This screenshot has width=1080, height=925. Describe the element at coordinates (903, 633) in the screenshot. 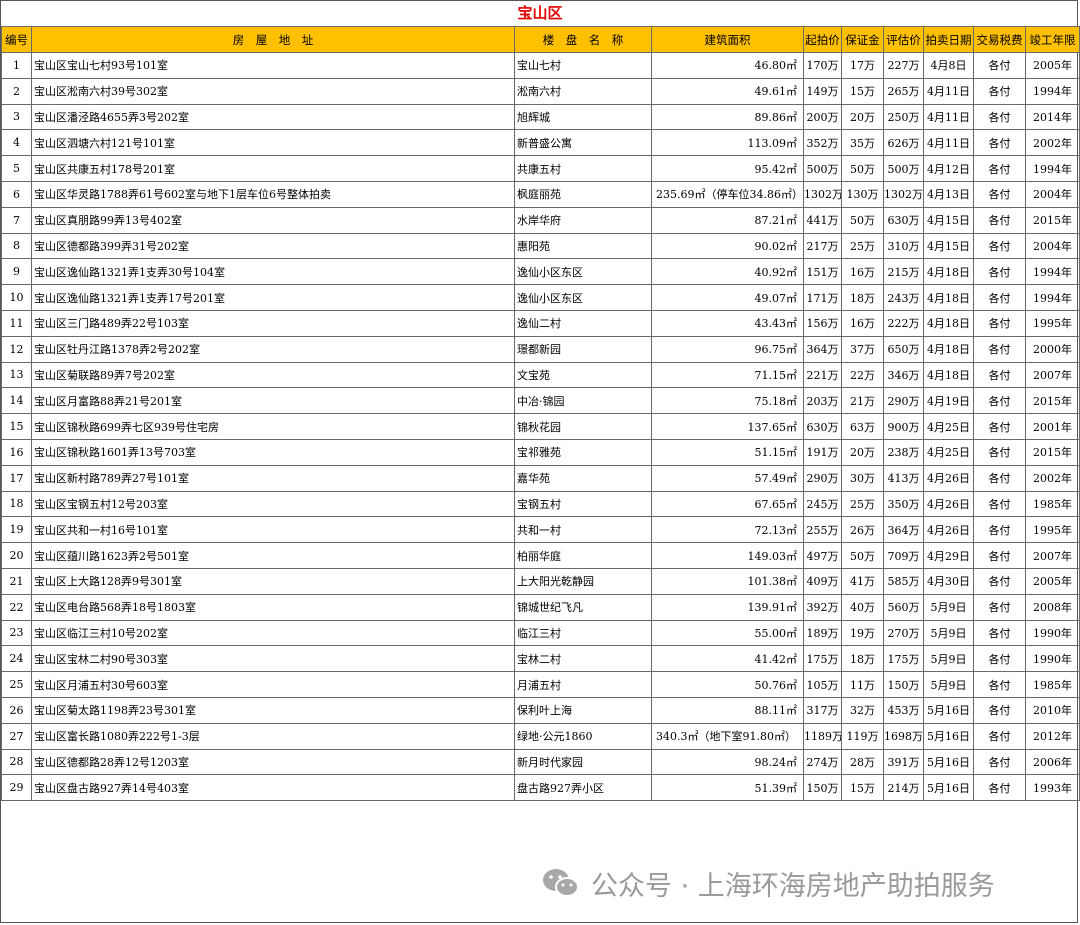

I see `row-appraisal: 270万` at that location.